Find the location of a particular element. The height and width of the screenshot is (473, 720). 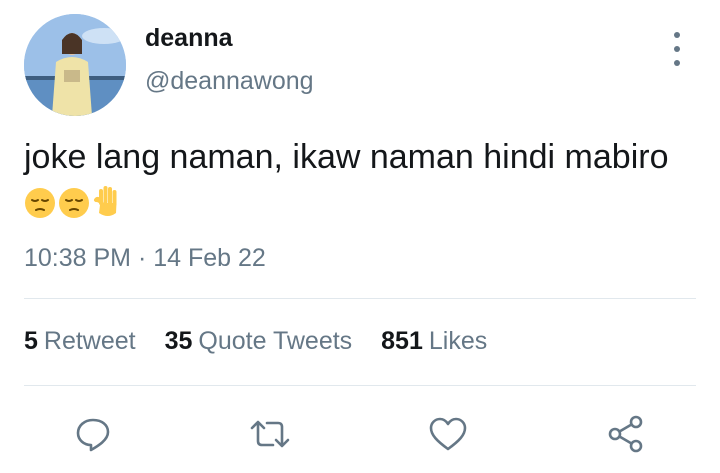

tweet-body: joke lang naman, ikaw naman hindi mabiro is located at coordinates (346, 157).